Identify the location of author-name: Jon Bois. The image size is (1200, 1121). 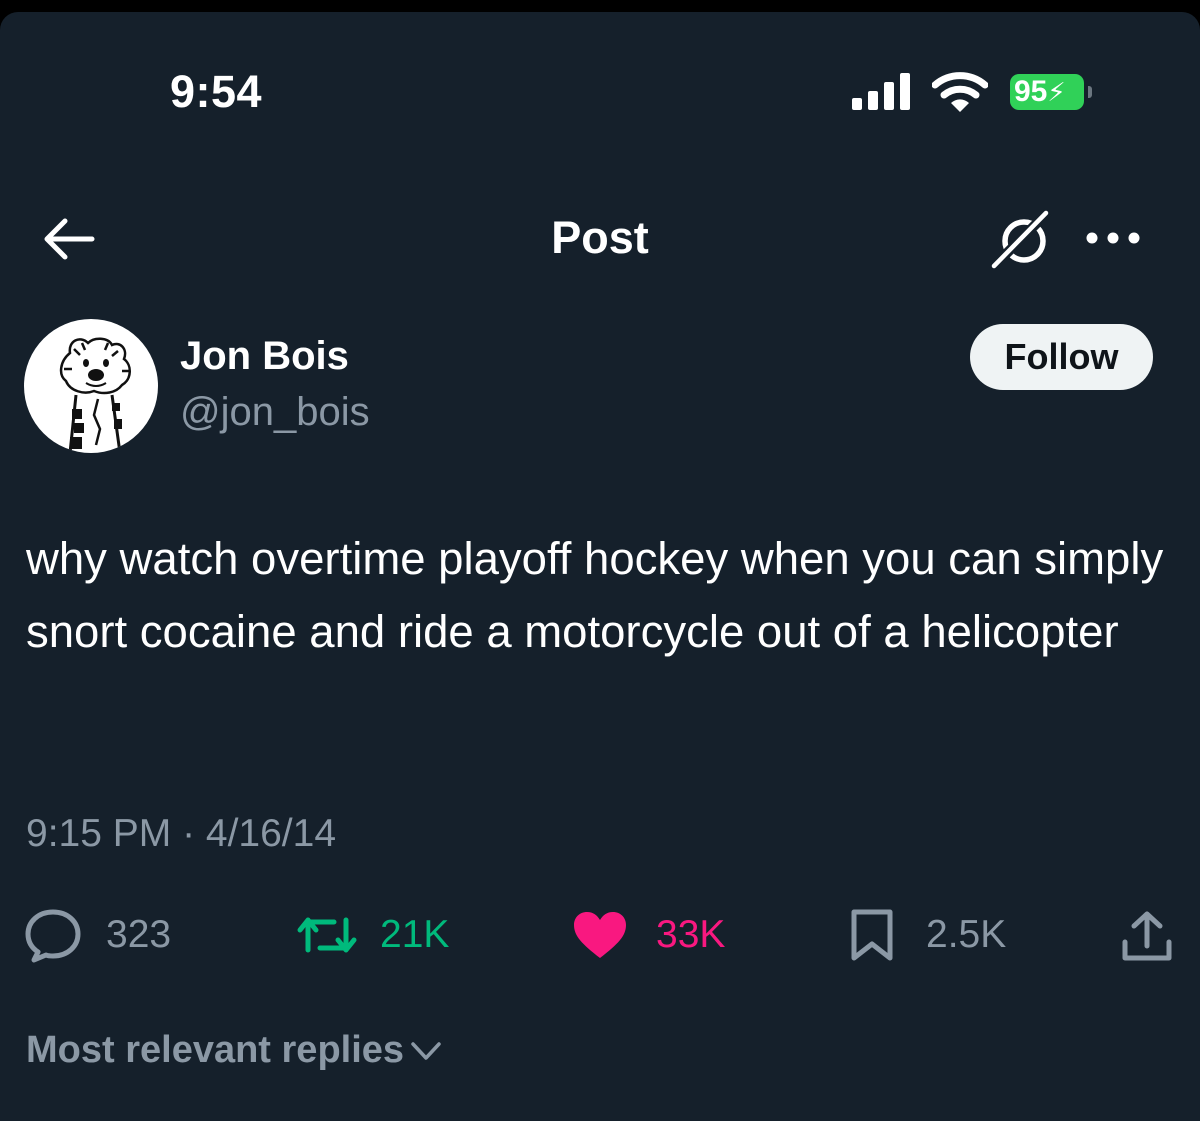
(264, 356).